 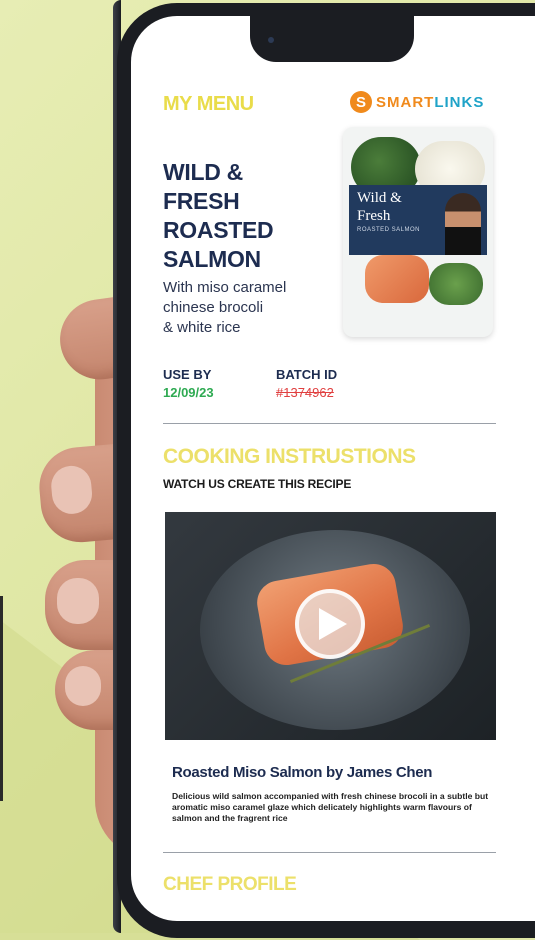 What do you see at coordinates (463, 224) in the screenshot?
I see `pack-chef-photo` at bounding box center [463, 224].